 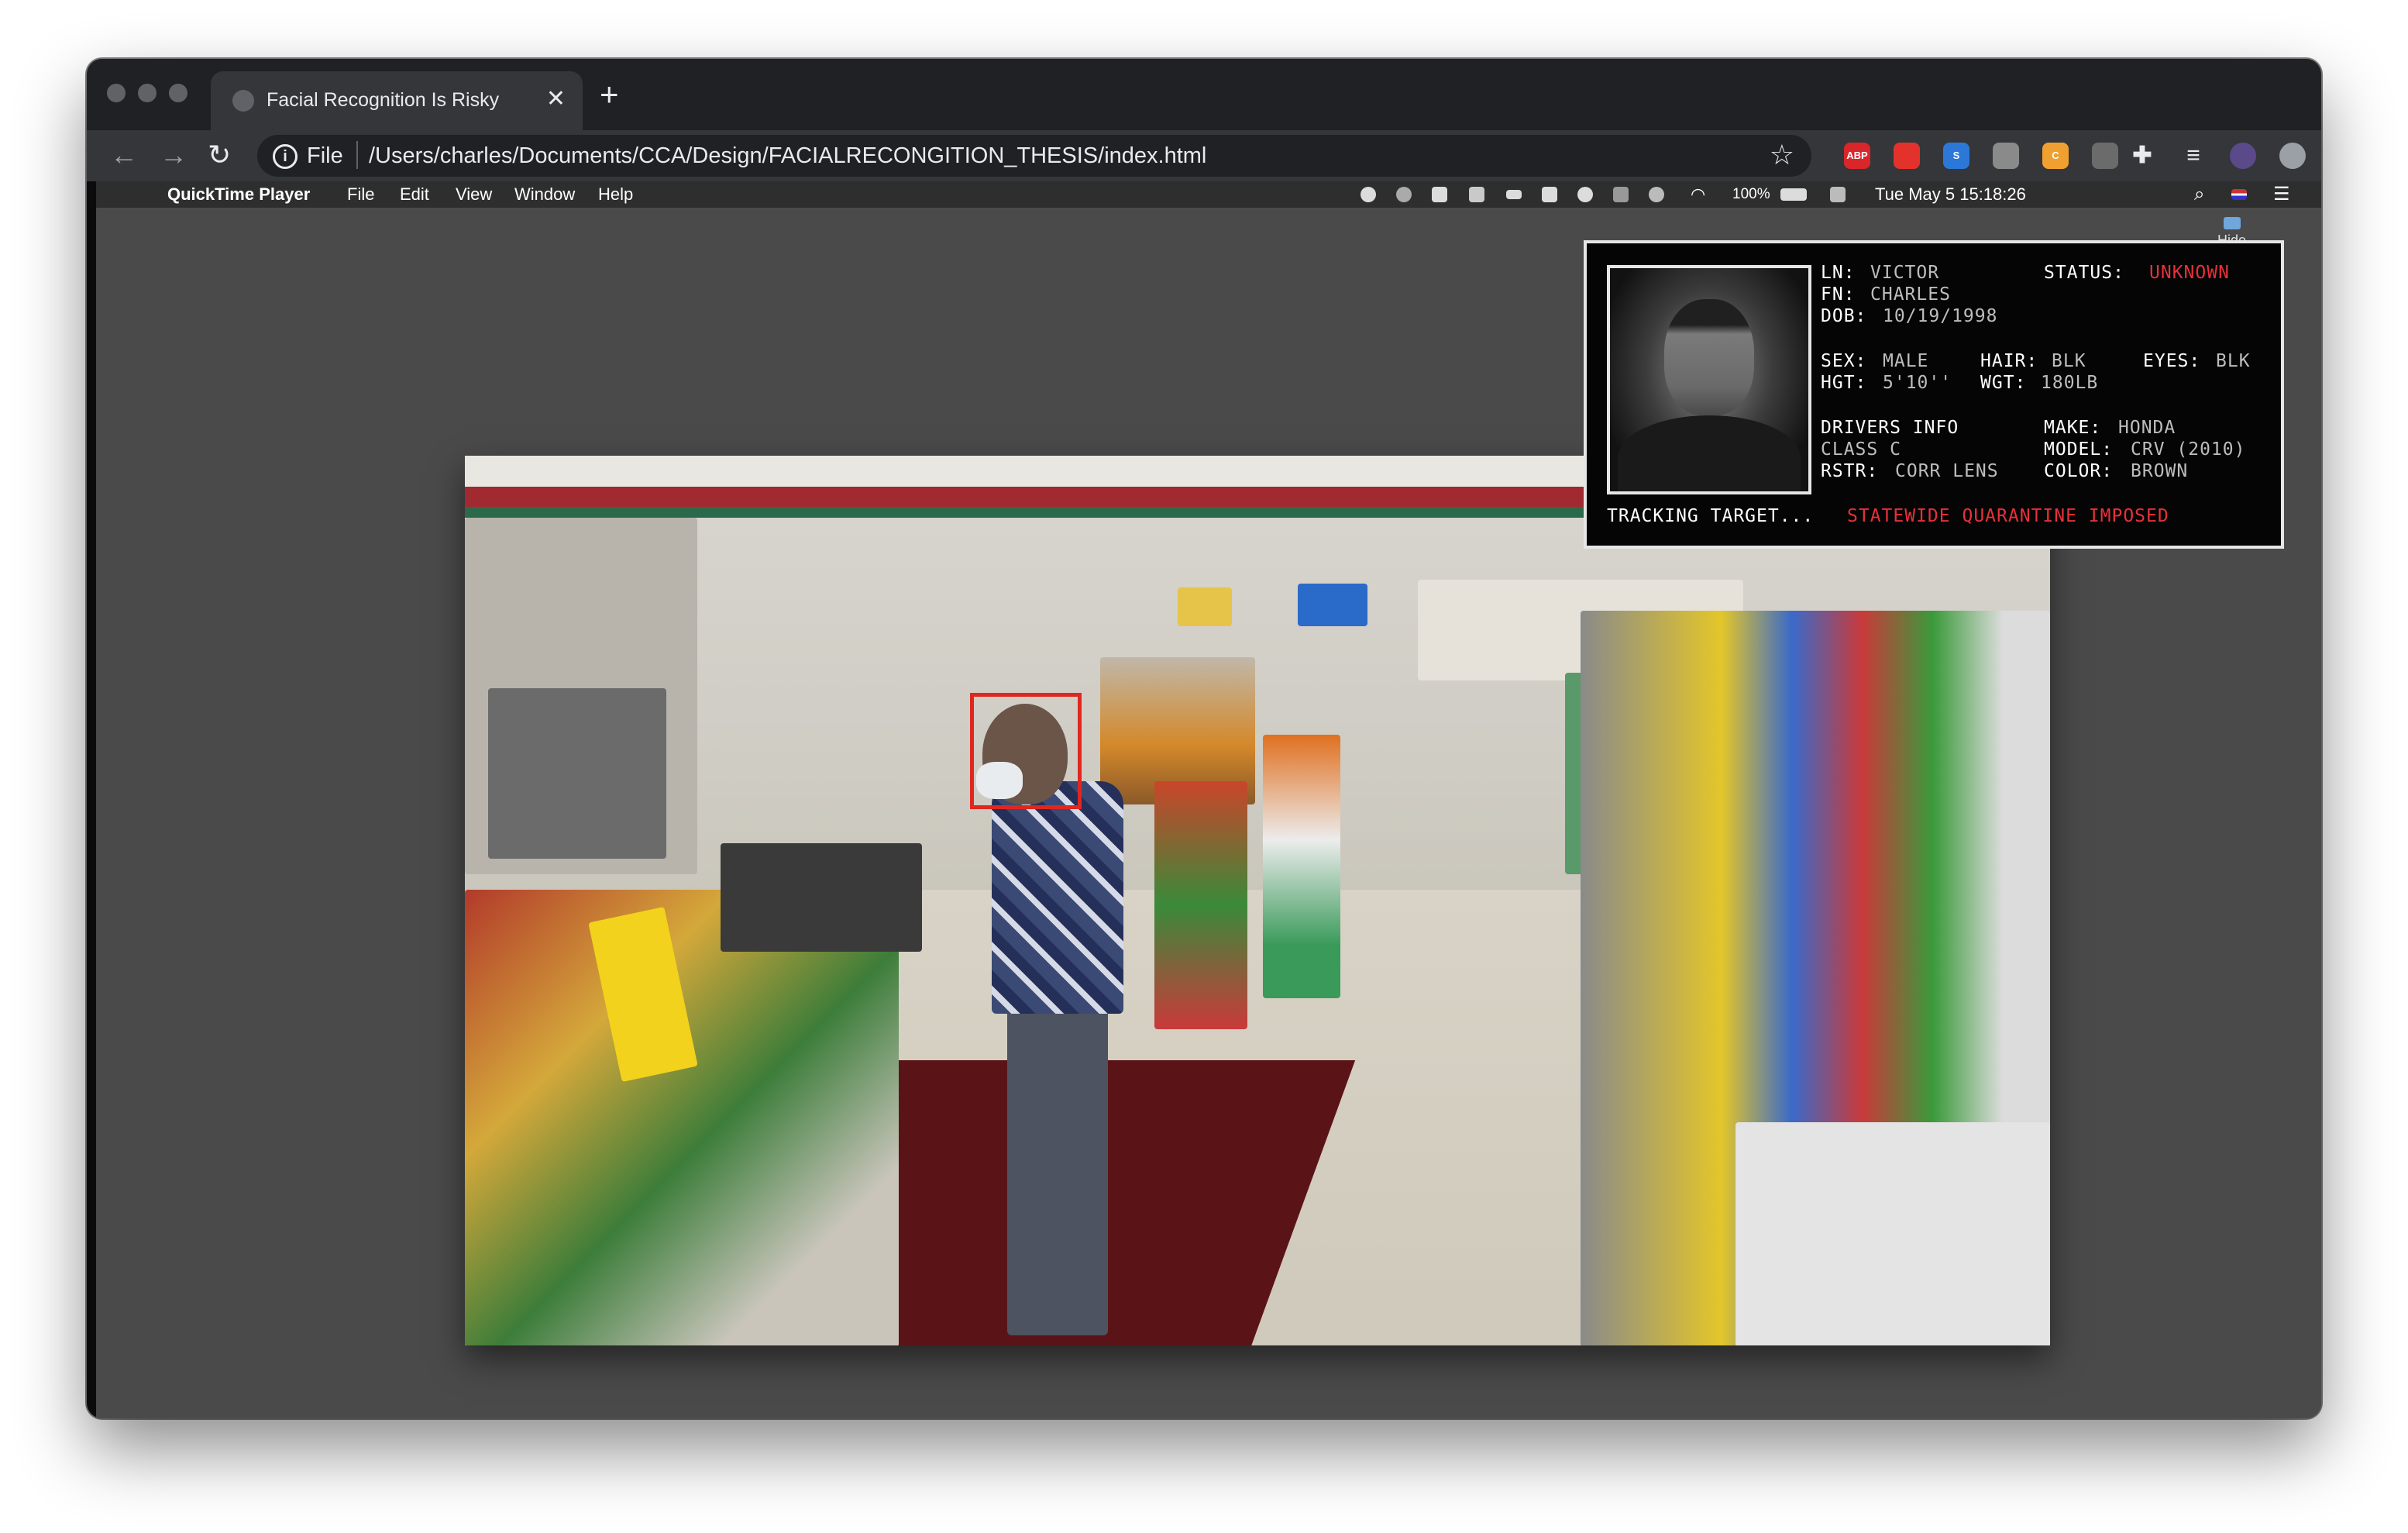 I want to click on forward-button: →, so click(x=173, y=155).